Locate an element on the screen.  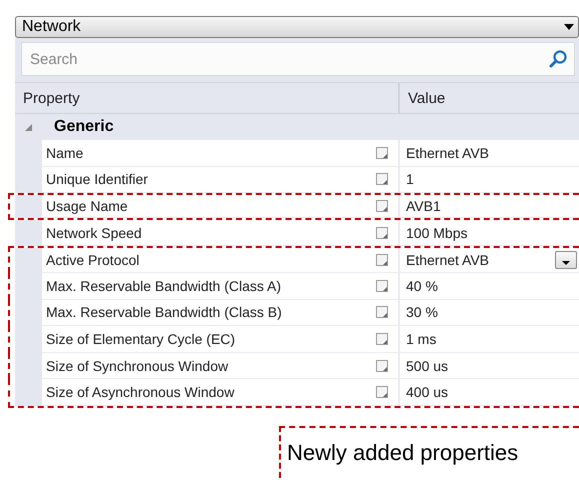
callout-label: Newly added properties is located at coordinates (429, 452).